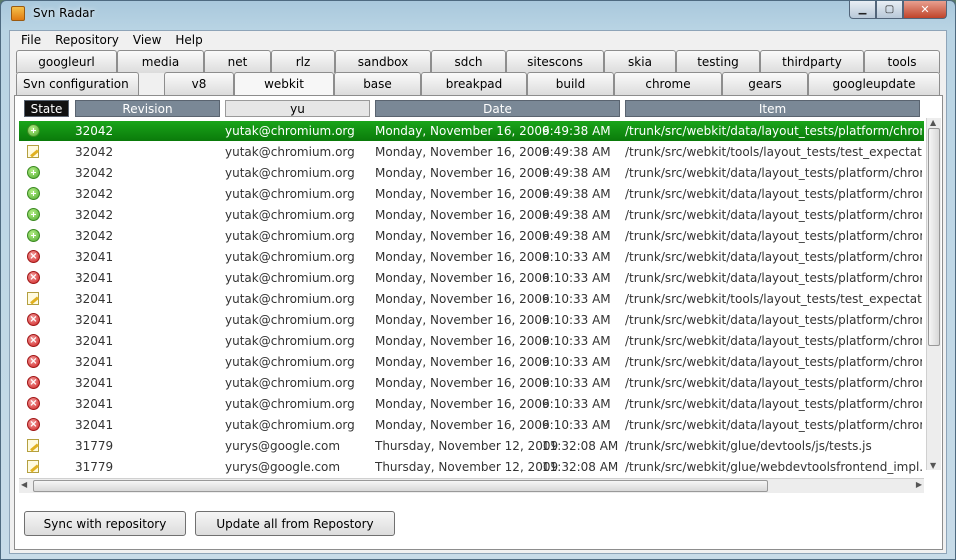 This screenshot has width=956, height=560. Describe the element at coordinates (874, 83) in the screenshot. I see `tab-googleupdate: googleupdate` at that location.